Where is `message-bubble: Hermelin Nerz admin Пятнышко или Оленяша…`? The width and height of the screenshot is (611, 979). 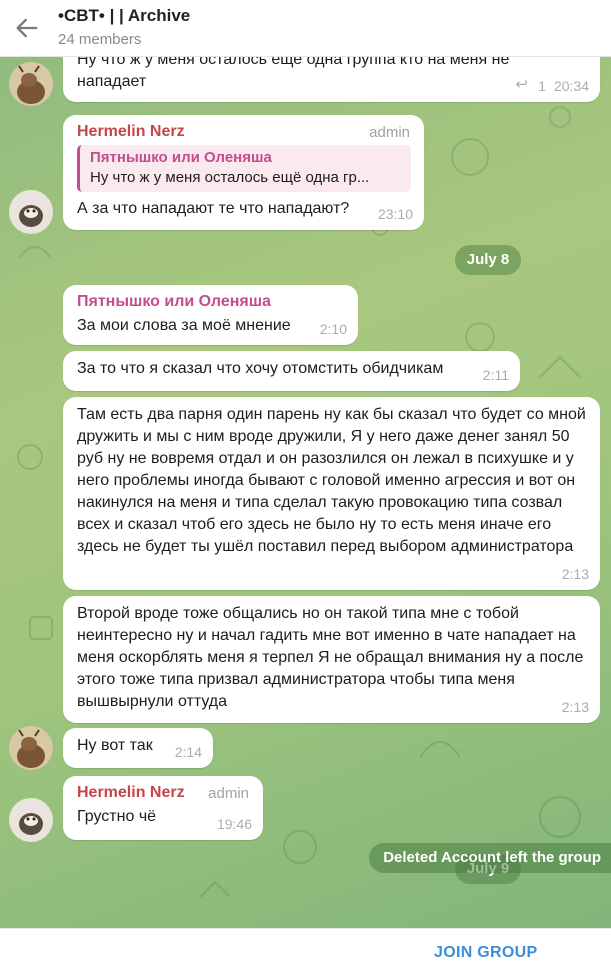 message-bubble: Hermelin Nerz admin Пятнышко или Оленяша… is located at coordinates (243, 172).